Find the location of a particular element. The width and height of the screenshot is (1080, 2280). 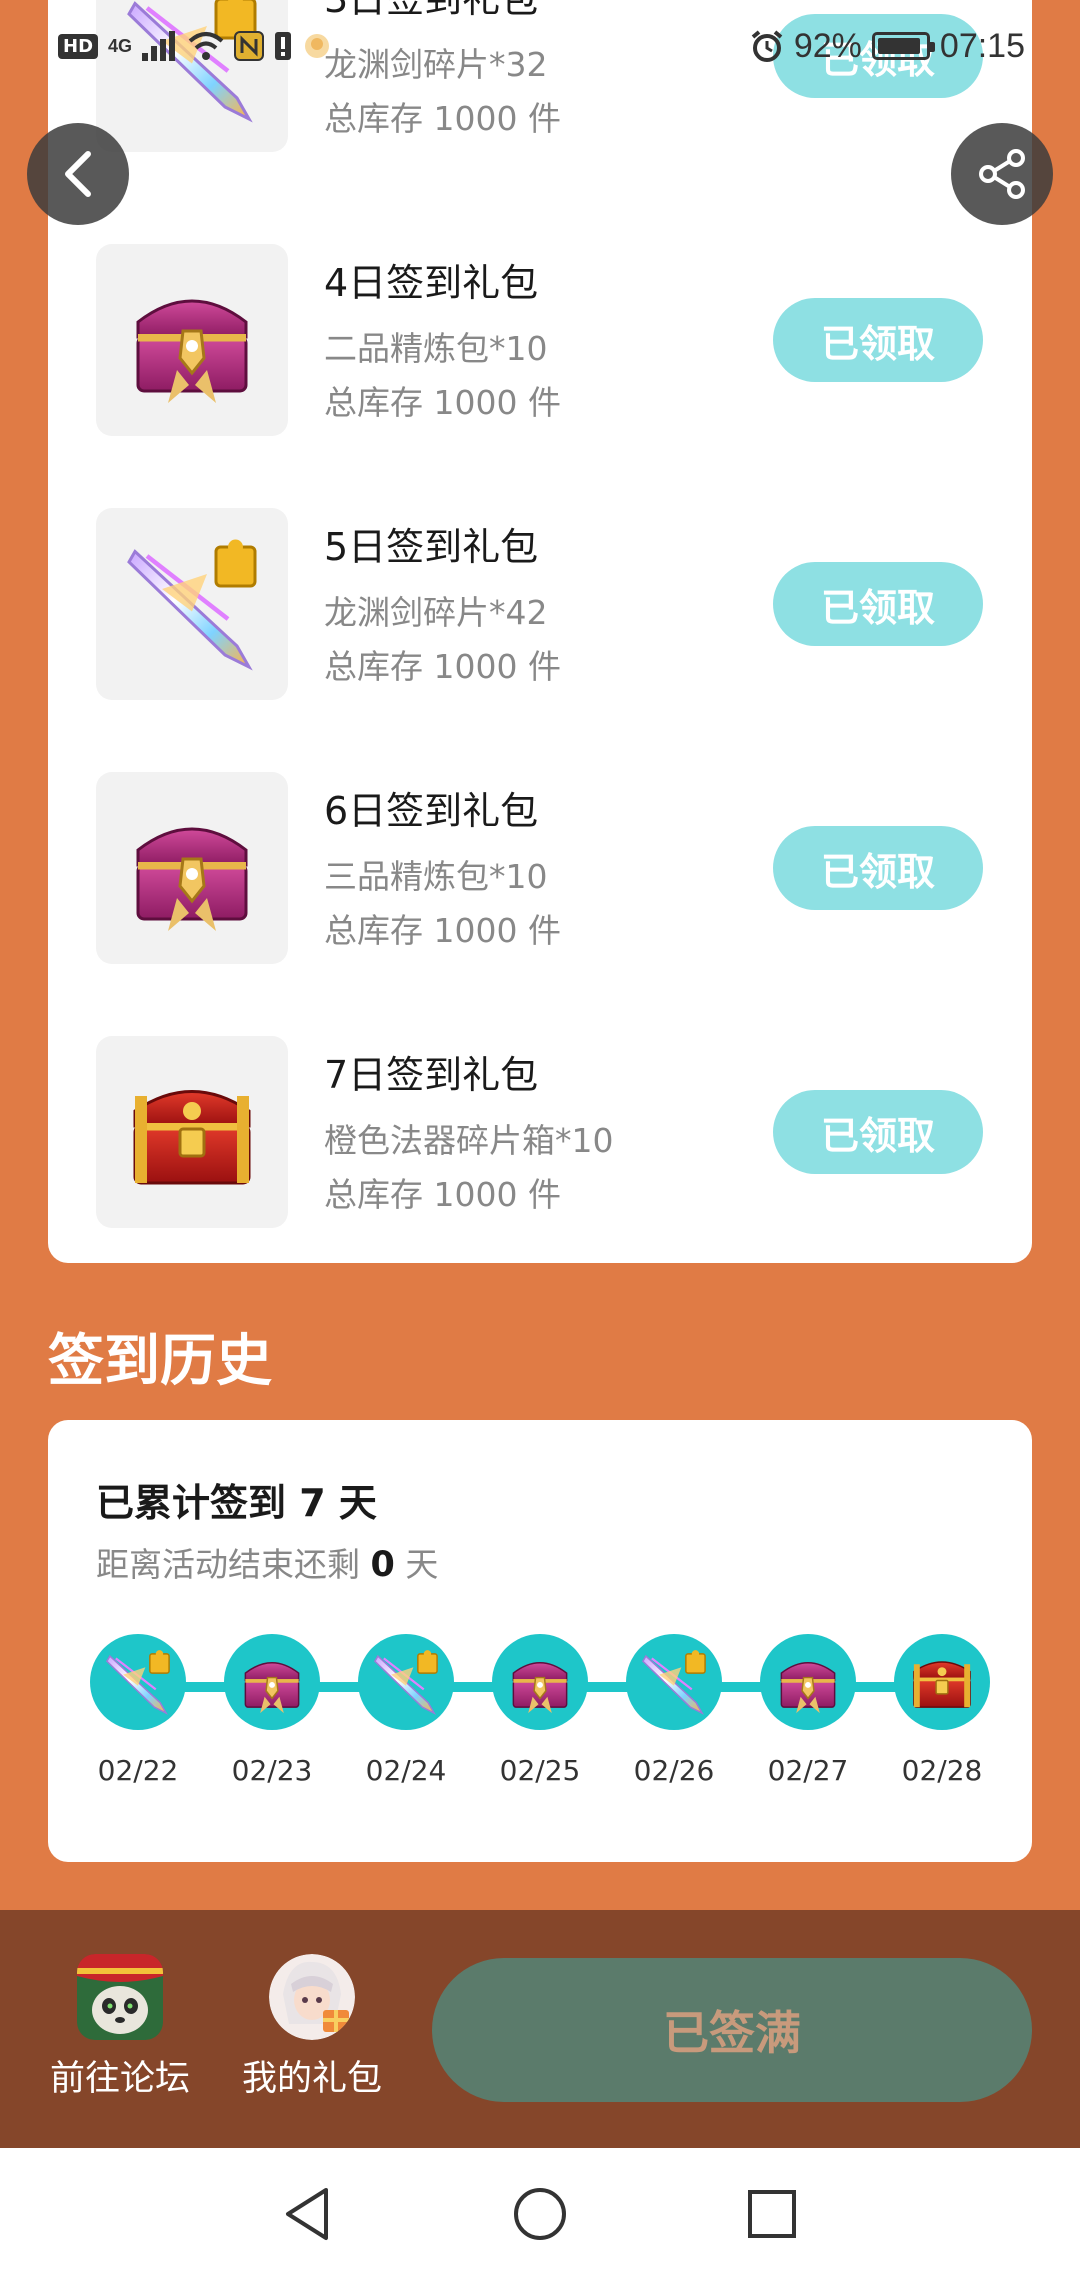

total-suffix: 天 is located at coordinates (351, 1503).